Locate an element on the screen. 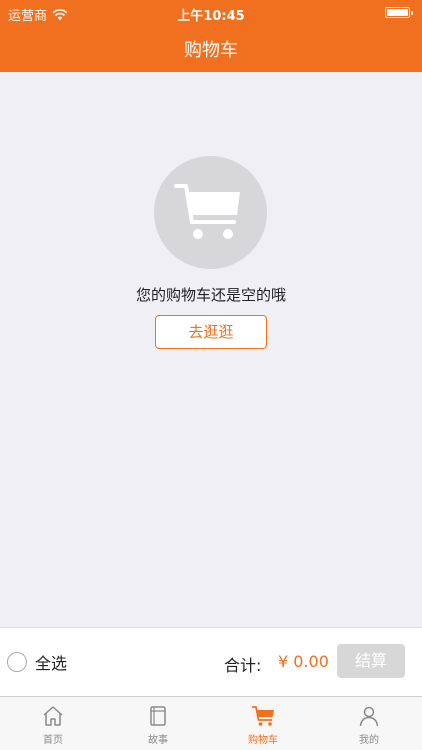  tab-cart: 购物车 is located at coordinates (263, 723).